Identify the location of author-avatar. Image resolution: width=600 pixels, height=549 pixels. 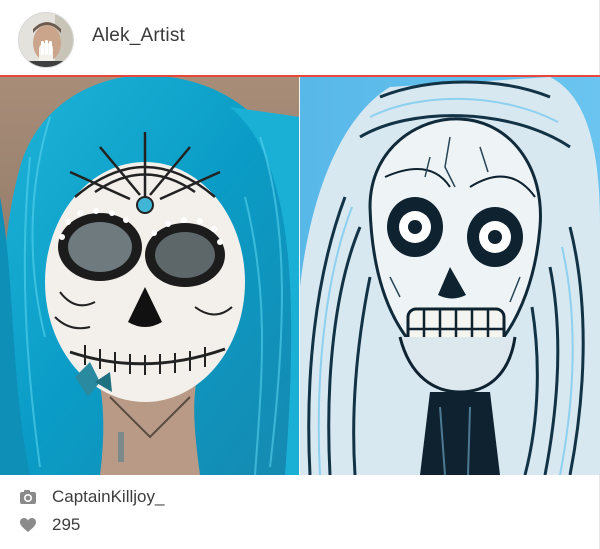
(46, 40).